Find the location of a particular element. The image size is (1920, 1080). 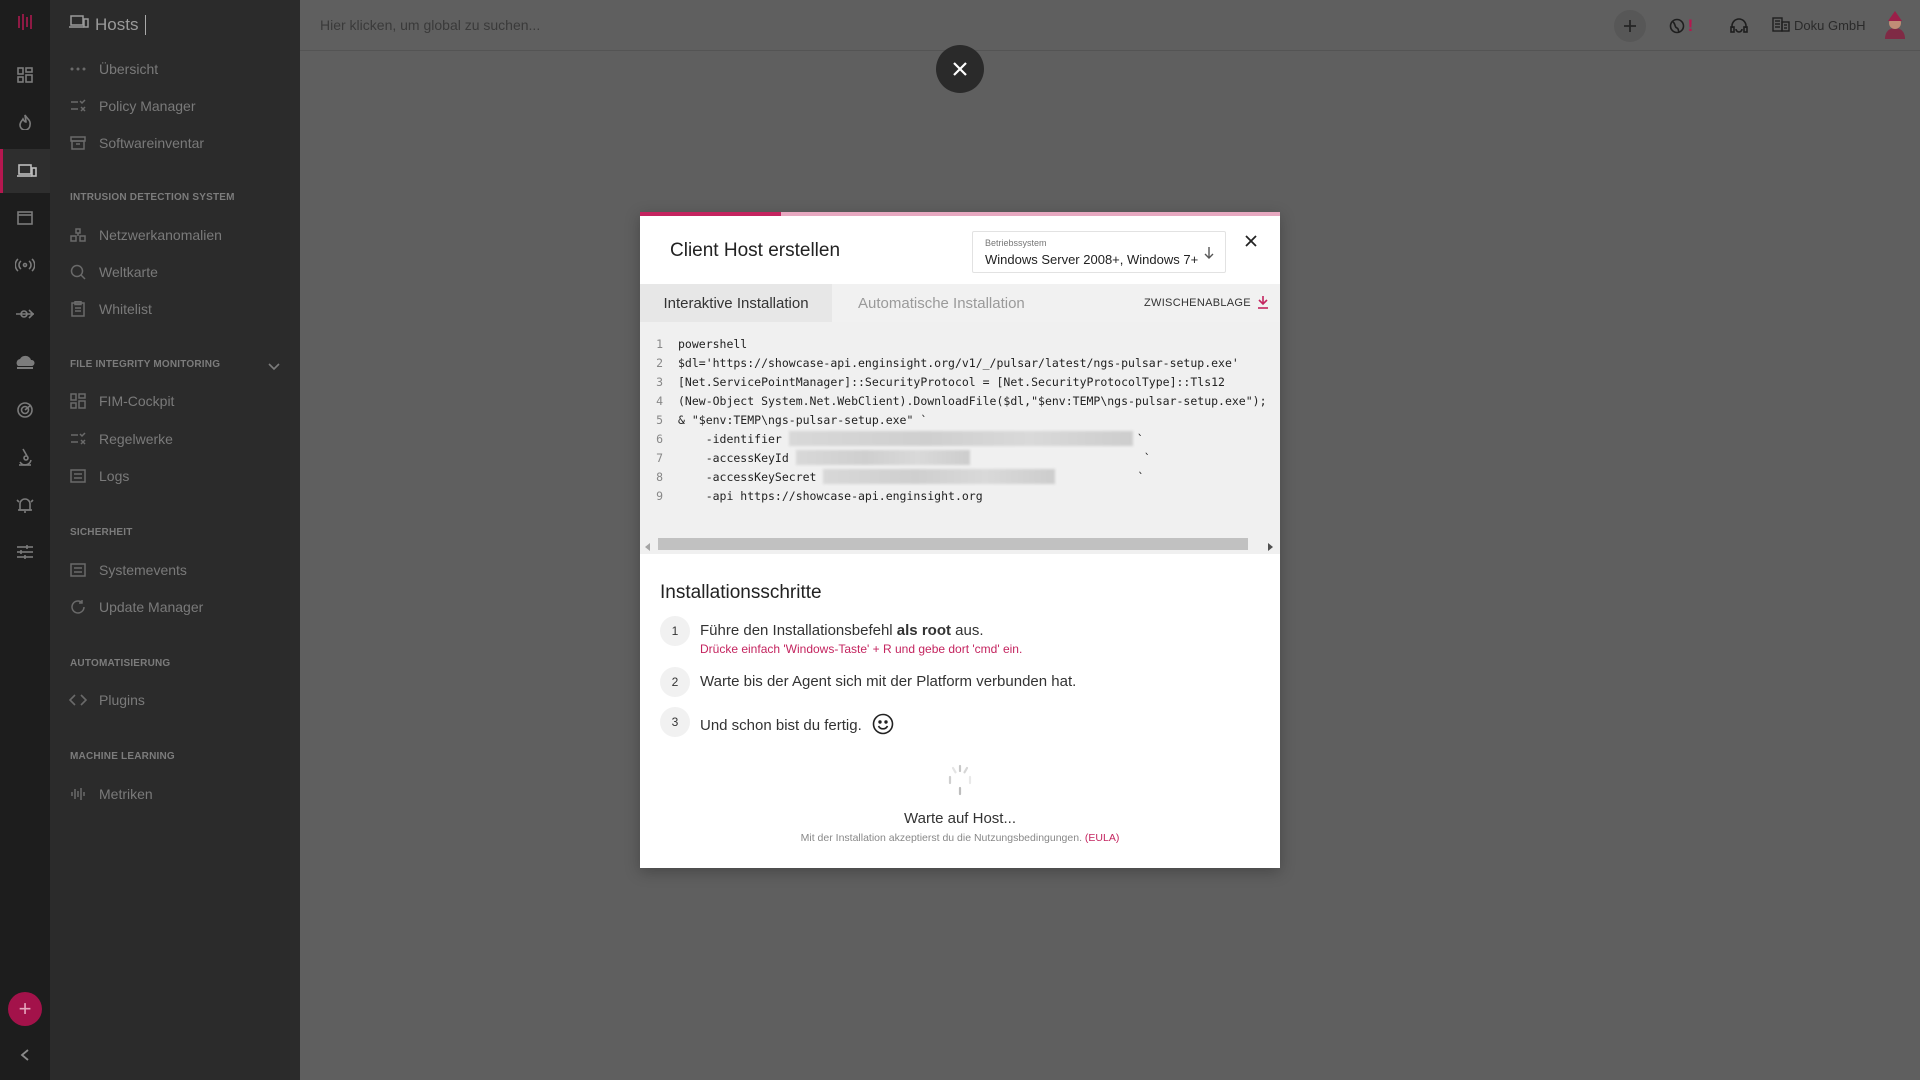

sidebar-item-softwareinventar: Softwareinventar is located at coordinates (136, 143).